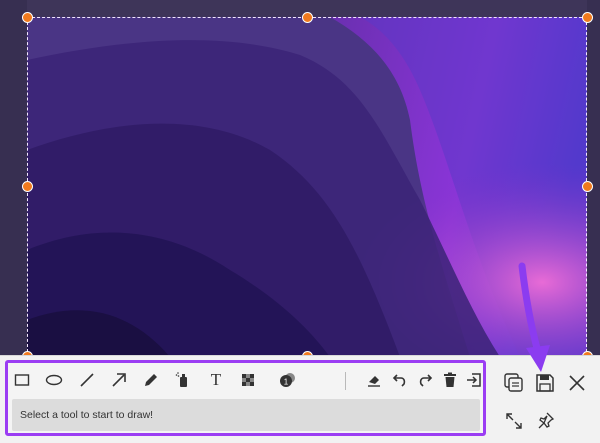 The height and width of the screenshot is (443, 600). I want to click on status-hint-text: Select a tool to start to draw!, so click(87, 415).